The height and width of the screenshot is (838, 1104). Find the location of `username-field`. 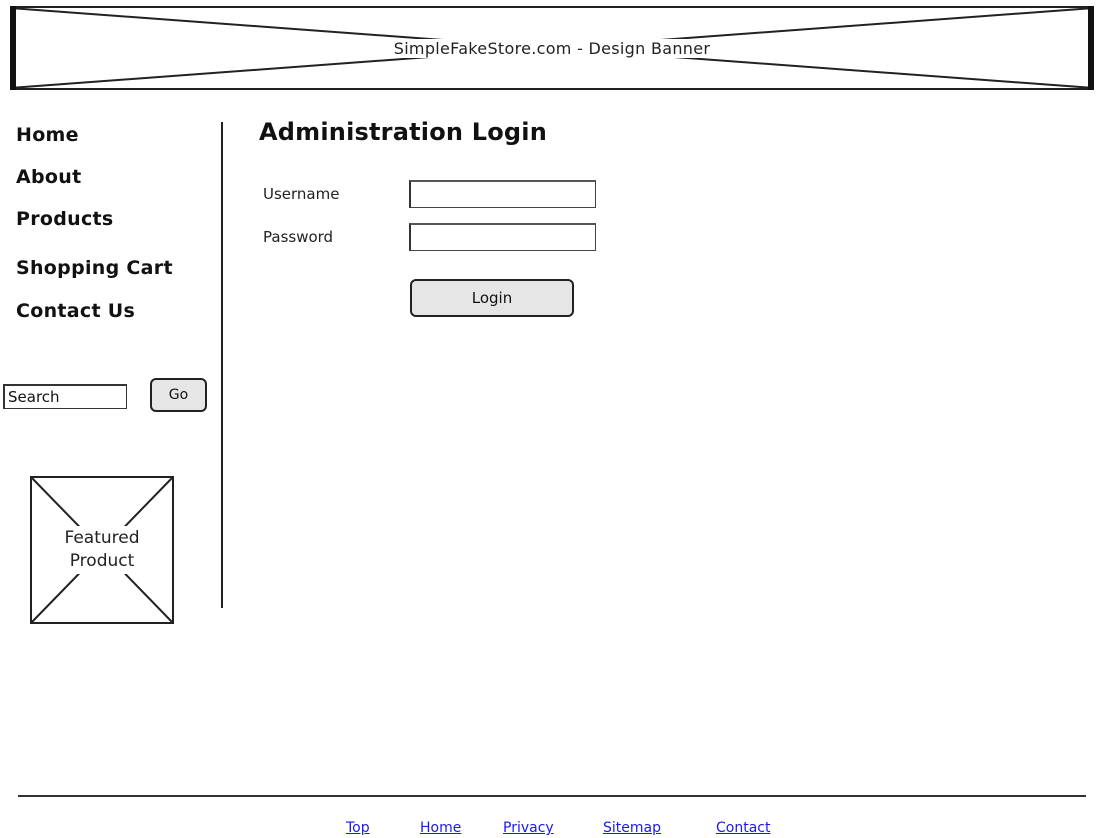

username-field is located at coordinates (502, 194).